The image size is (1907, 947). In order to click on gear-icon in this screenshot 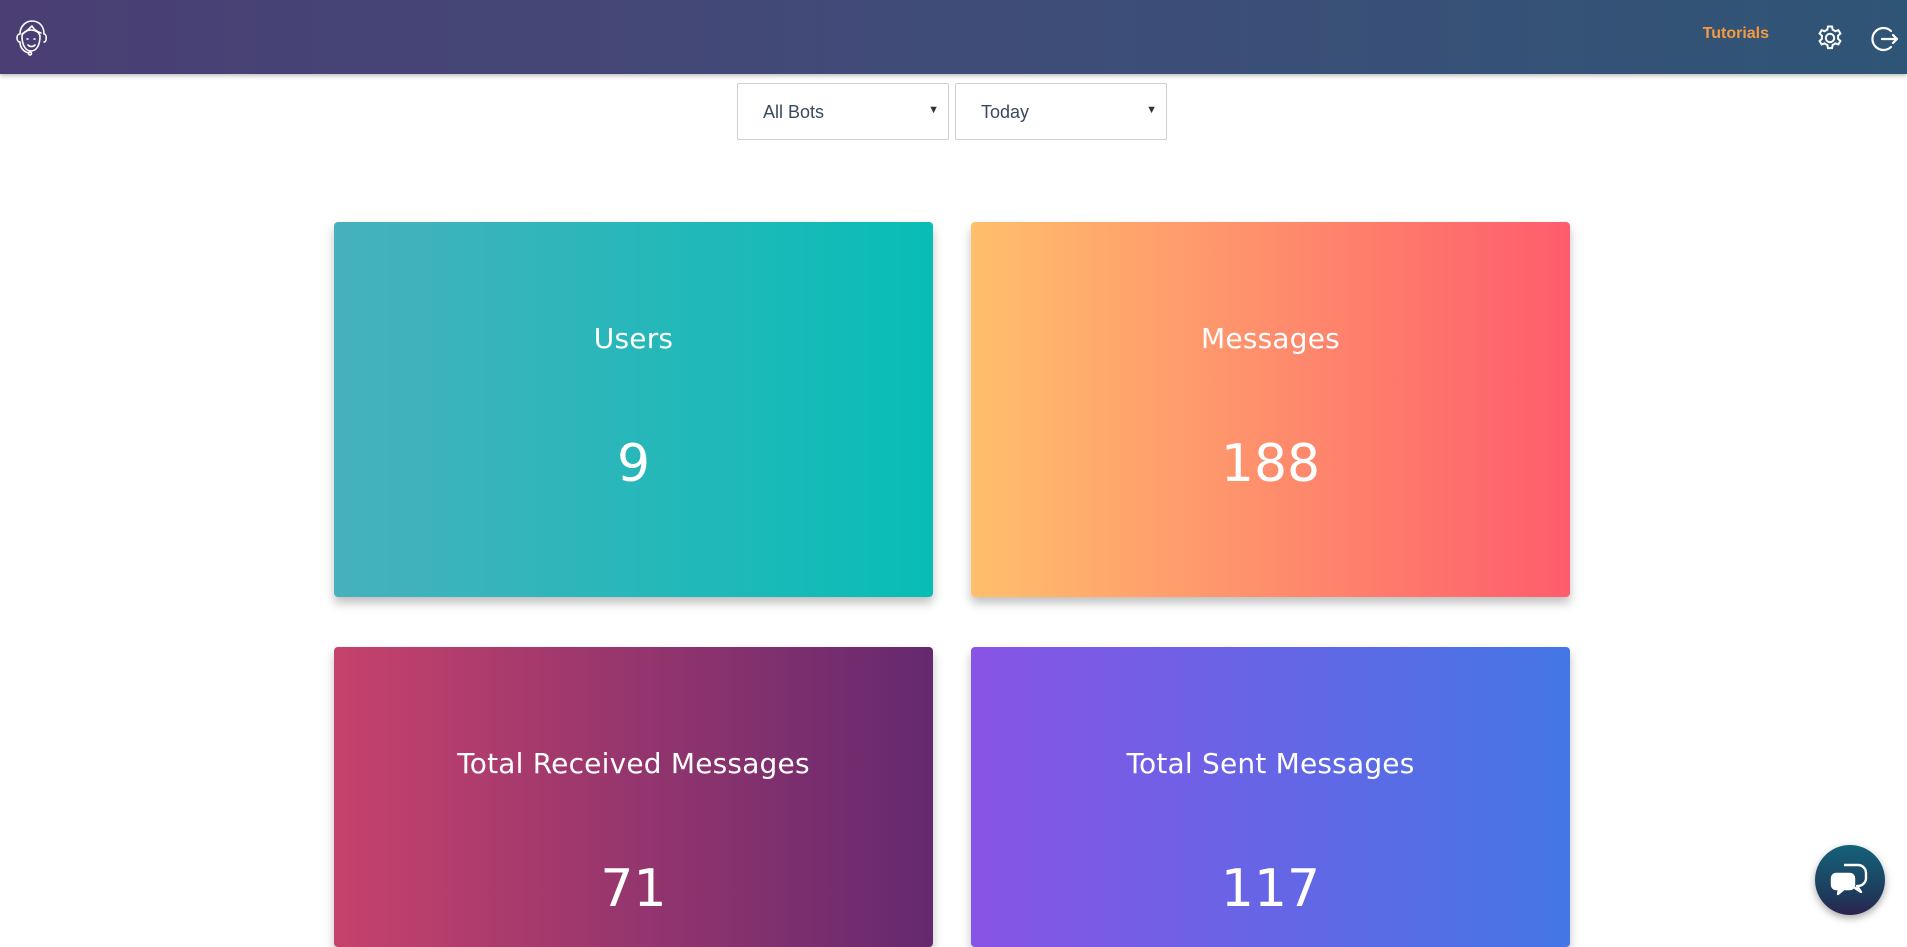, I will do `click(1830, 38)`.